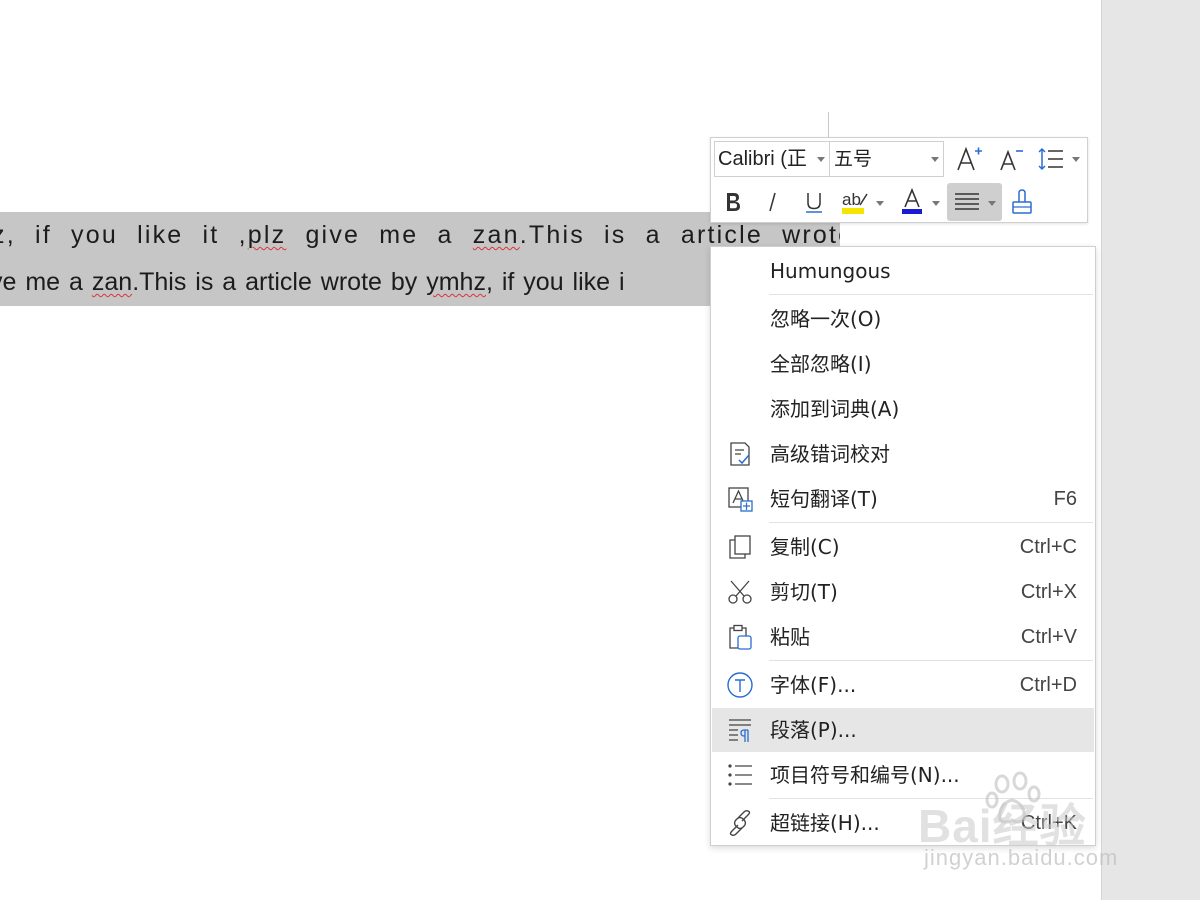 The width and height of the screenshot is (1200, 900). What do you see at coordinates (903, 364) in the screenshot?
I see `menu-item-ignore-all: 全部忽略(I)` at bounding box center [903, 364].